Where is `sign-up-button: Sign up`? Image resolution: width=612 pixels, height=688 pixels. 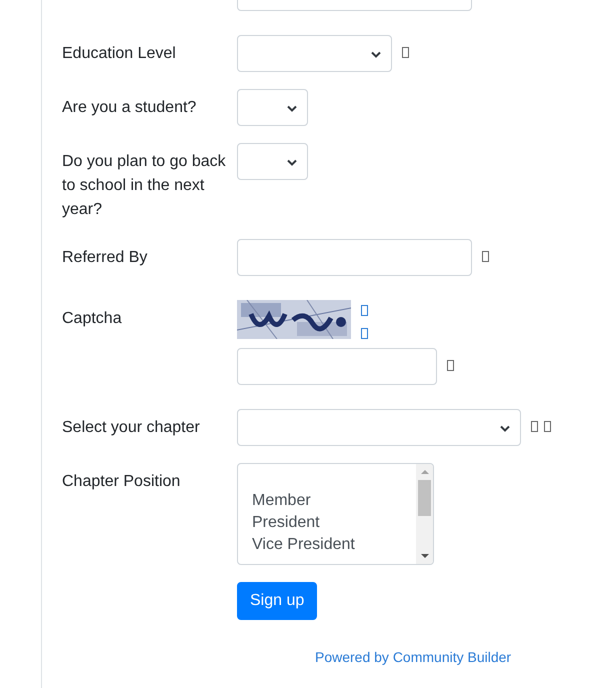 sign-up-button: Sign up is located at coordinates (277, 601).